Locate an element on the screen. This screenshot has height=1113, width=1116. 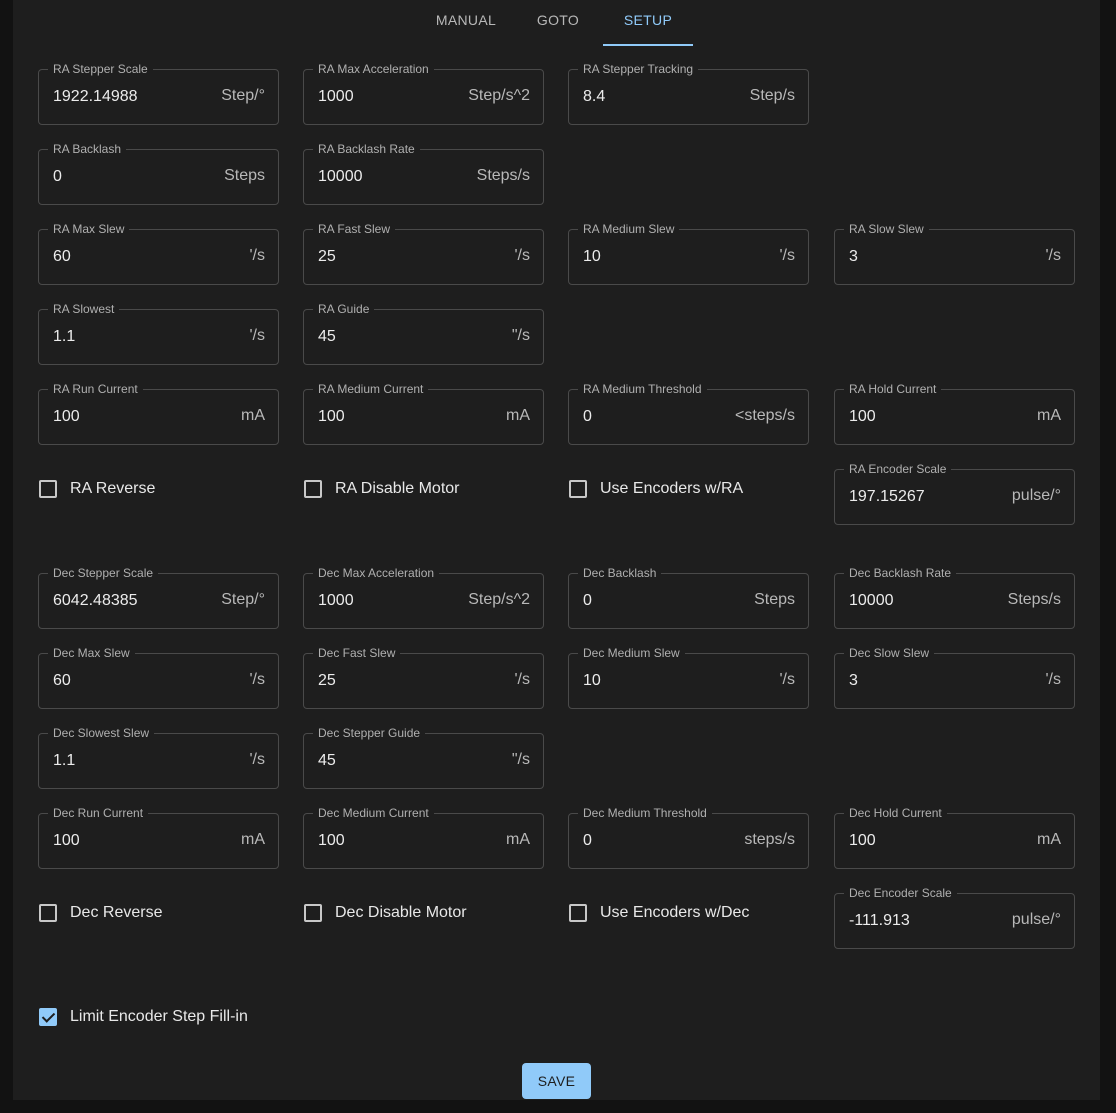
checkbox-label: RA Disable Motor is located at coordinates (397, 488).